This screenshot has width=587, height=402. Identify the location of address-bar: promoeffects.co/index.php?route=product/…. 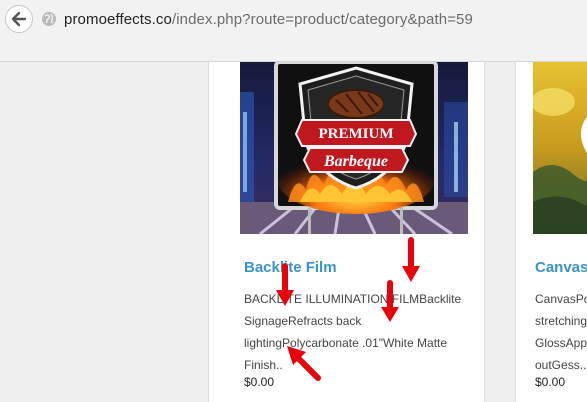
(268, 19).